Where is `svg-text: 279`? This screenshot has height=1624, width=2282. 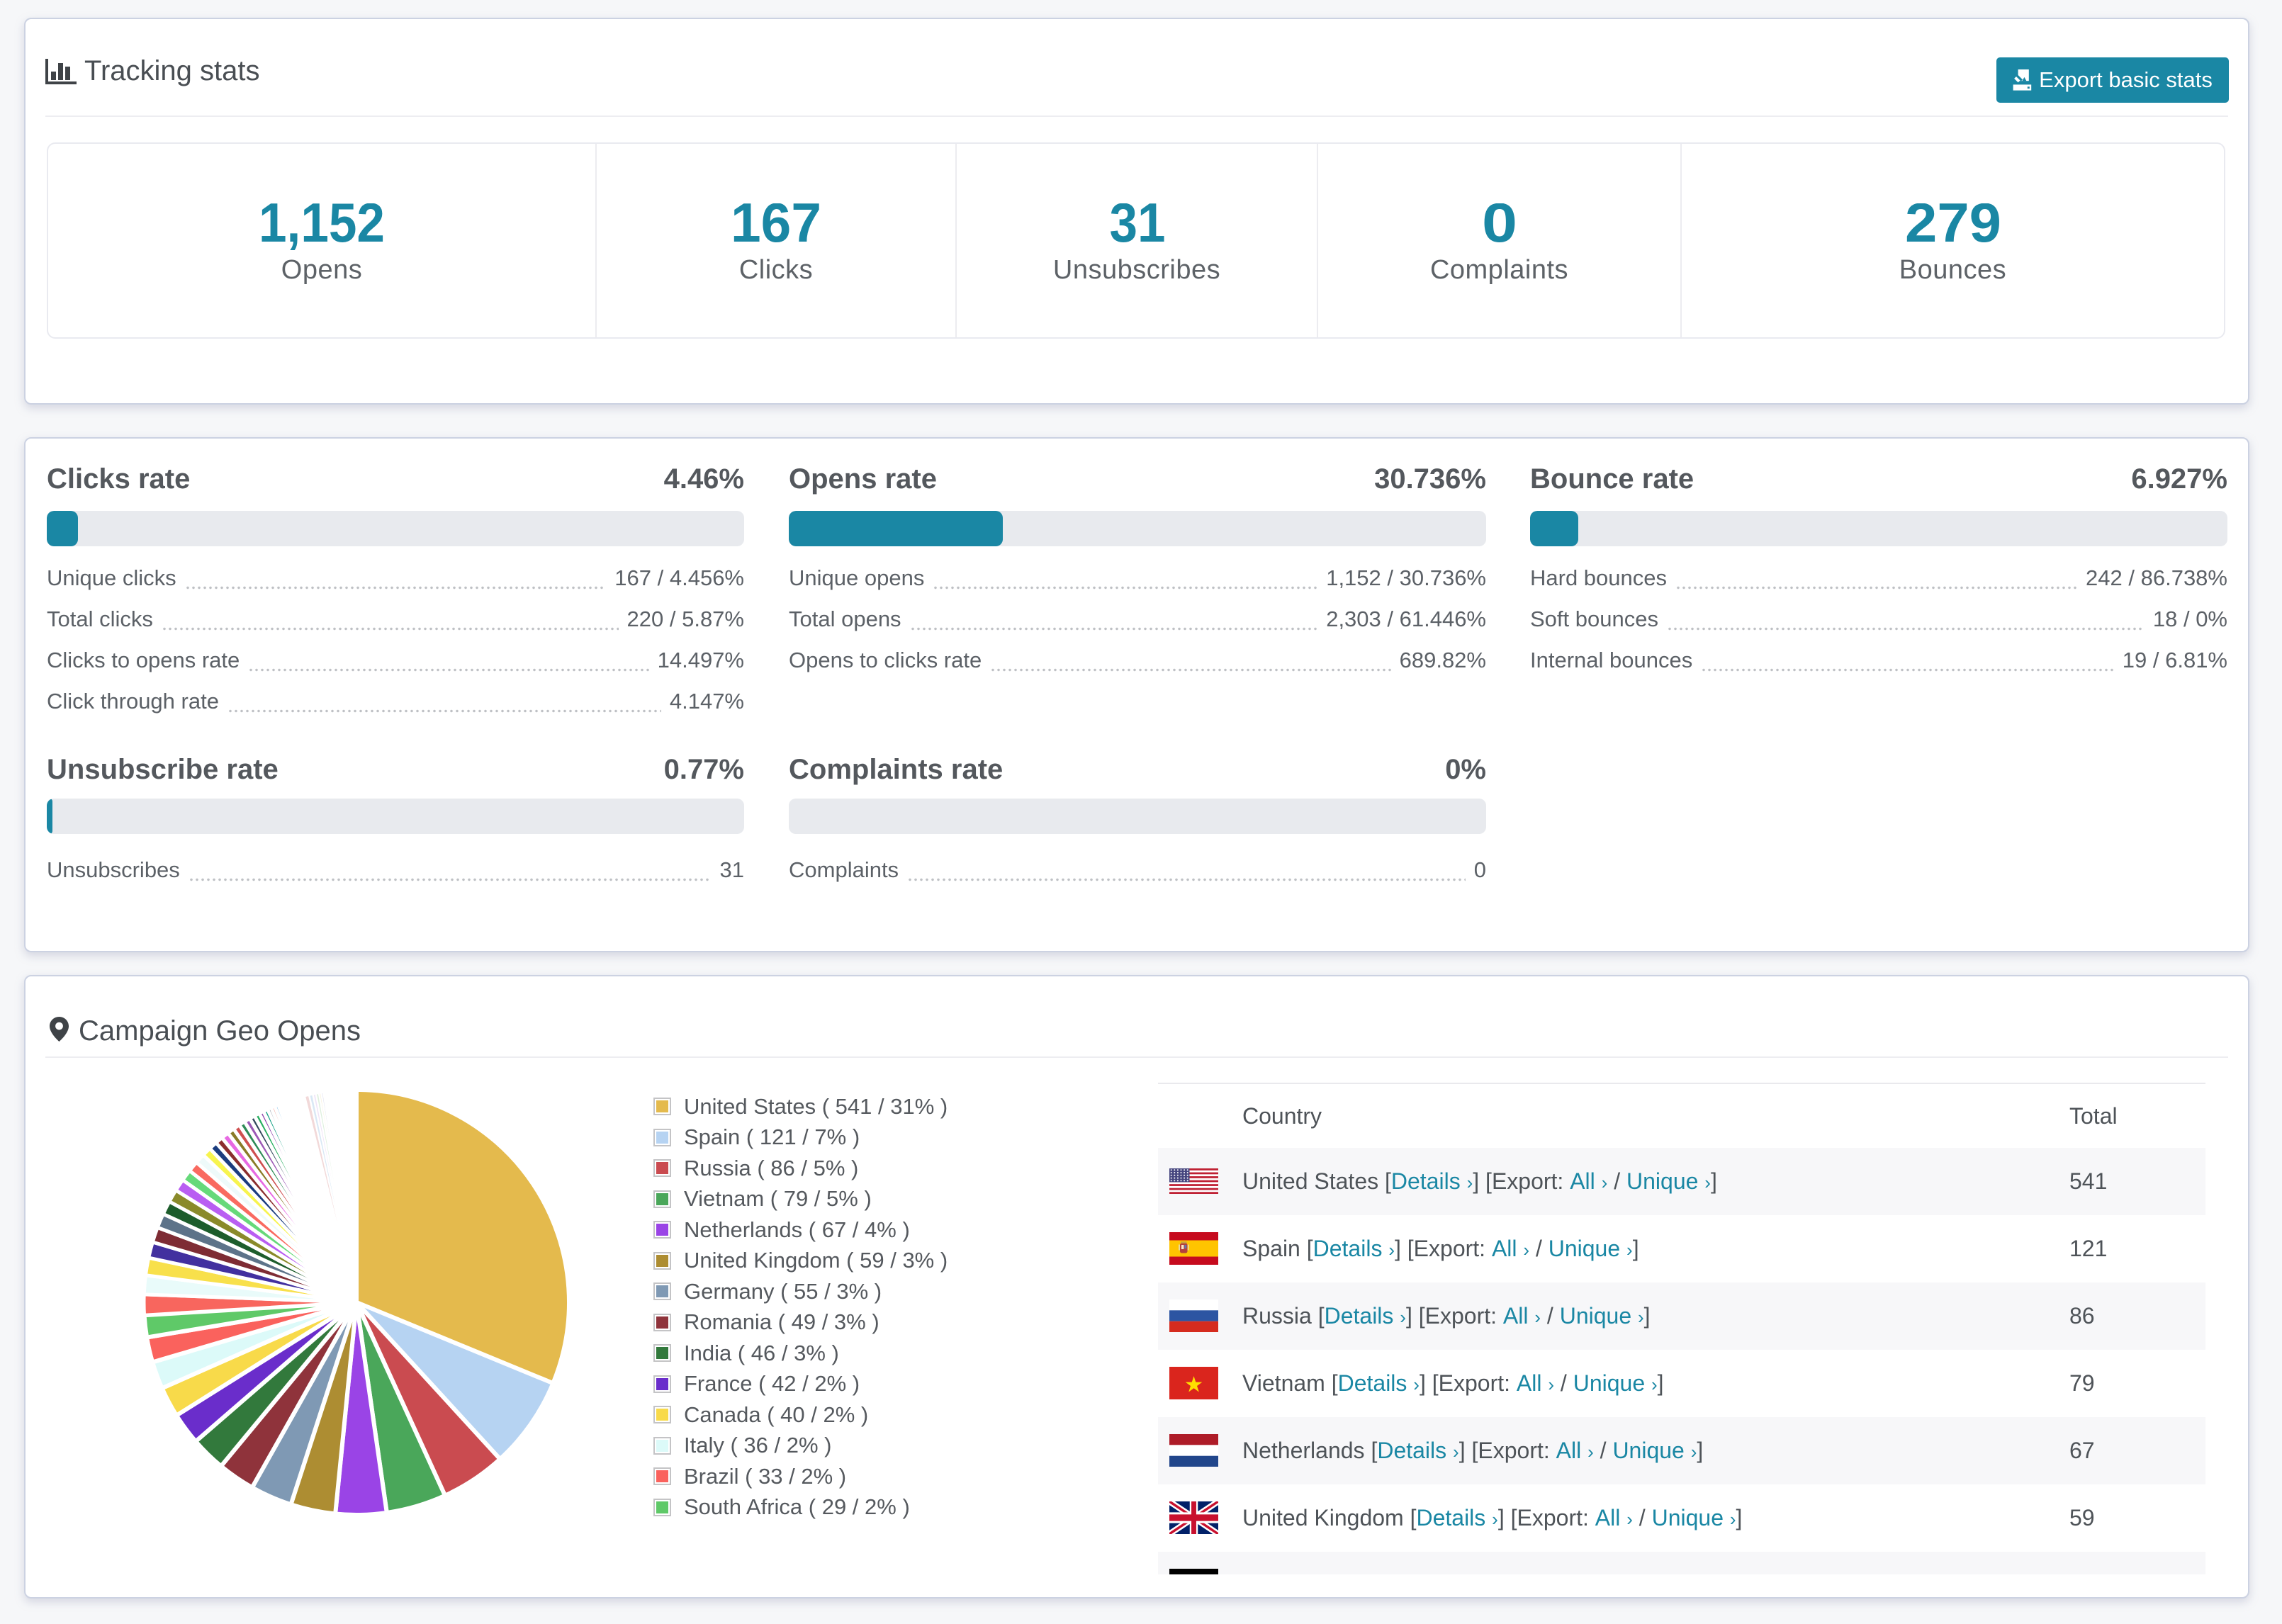 svg-text: 279 is located at coordinates (1953, 229).